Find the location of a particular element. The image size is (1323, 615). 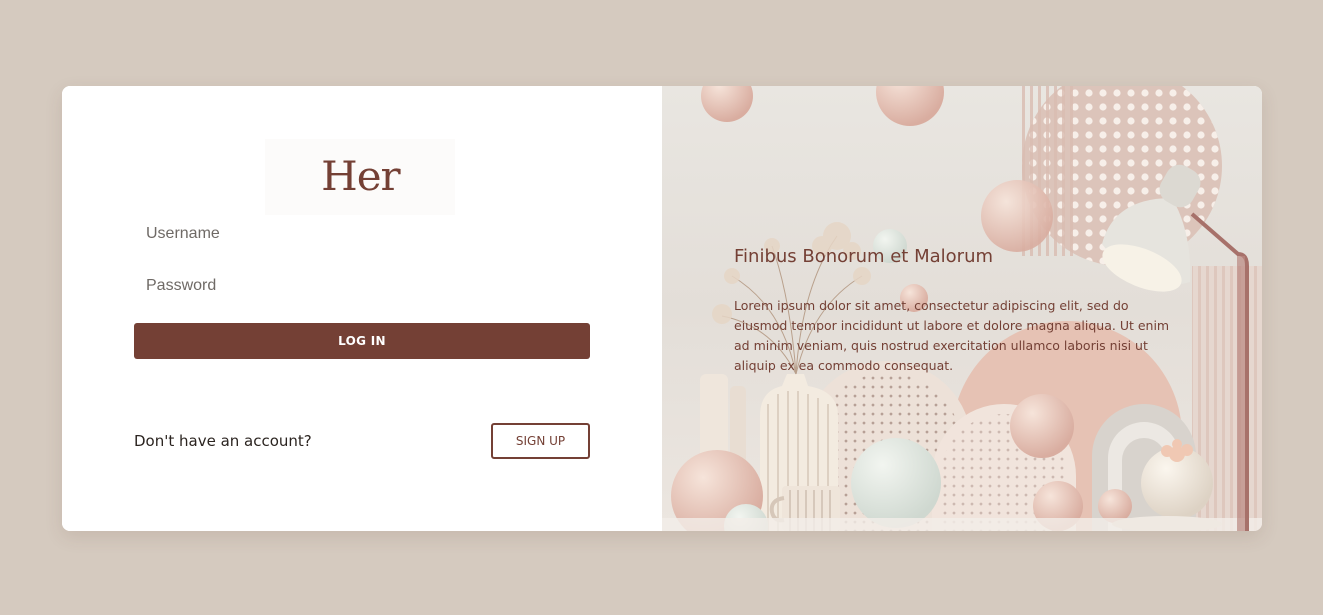

hero-title: Finibus Bonorum et Malorum is located at coordinates (864, 256).